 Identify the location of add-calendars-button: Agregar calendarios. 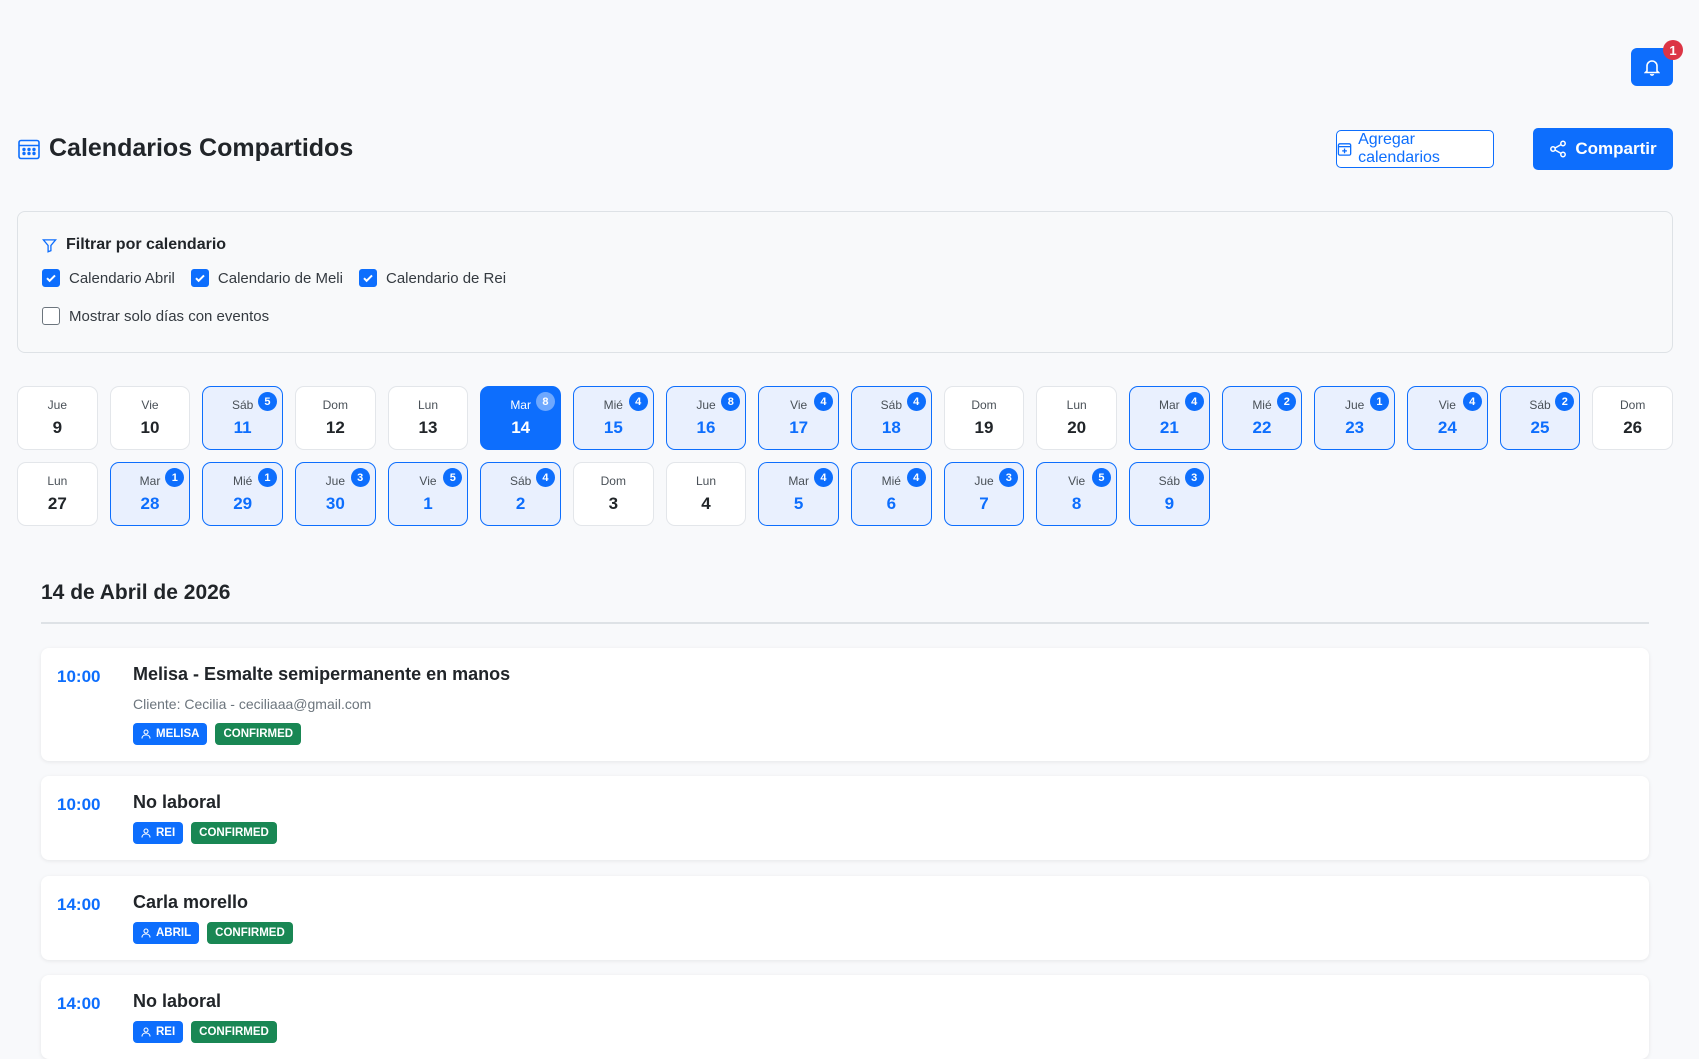
(1415, 149).